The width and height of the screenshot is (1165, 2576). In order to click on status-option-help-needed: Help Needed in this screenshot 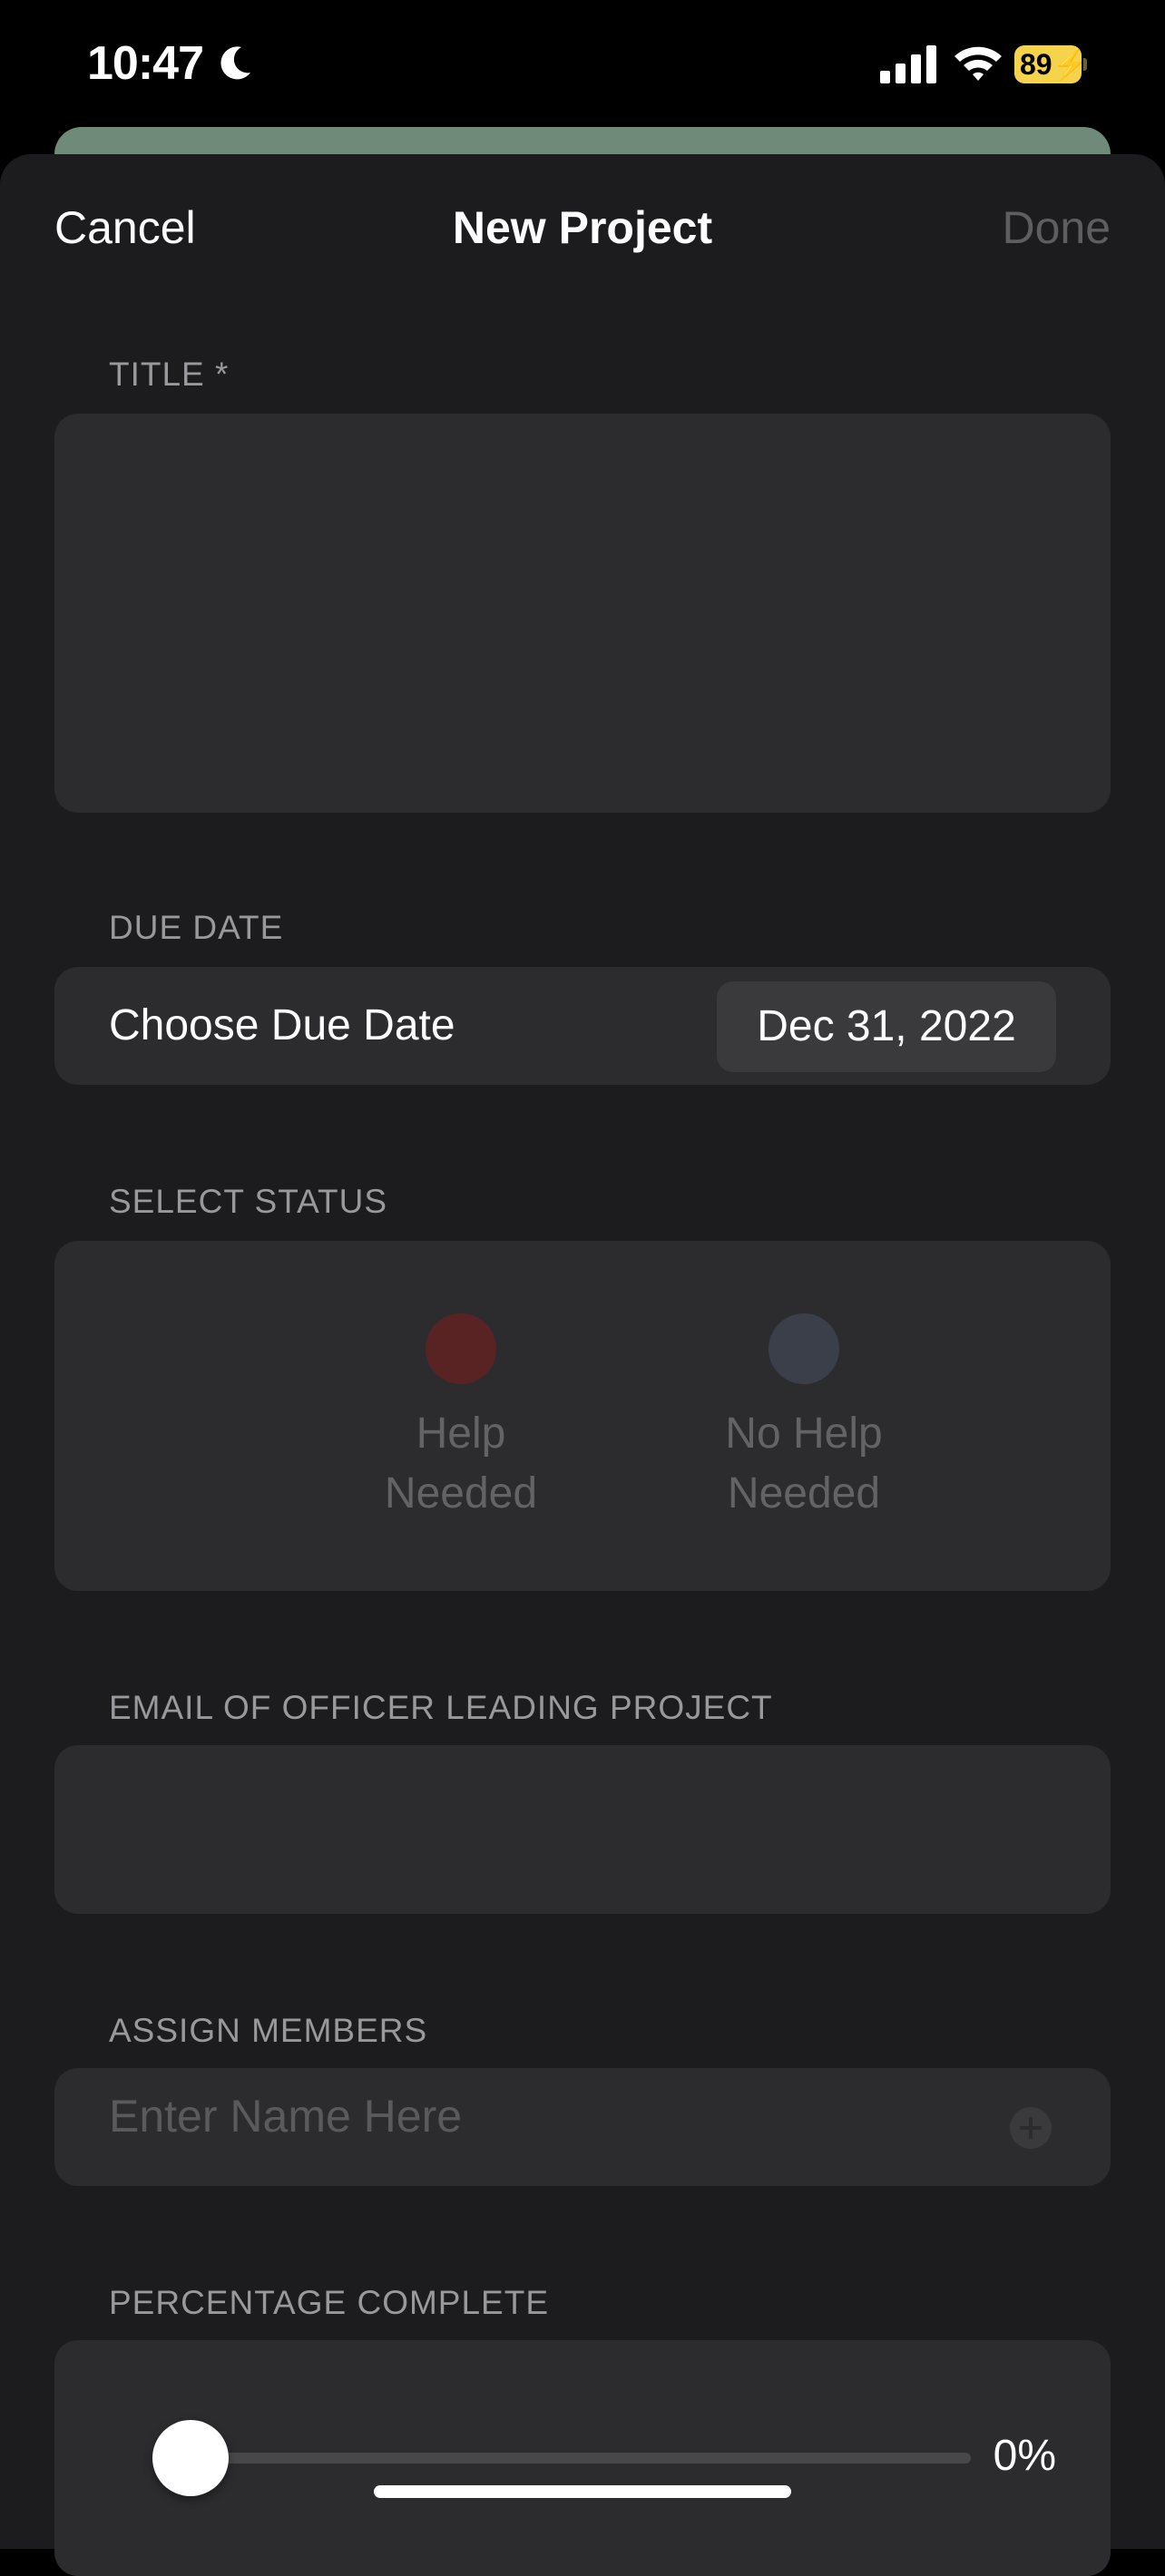, I will do `click(461, 1418)`.